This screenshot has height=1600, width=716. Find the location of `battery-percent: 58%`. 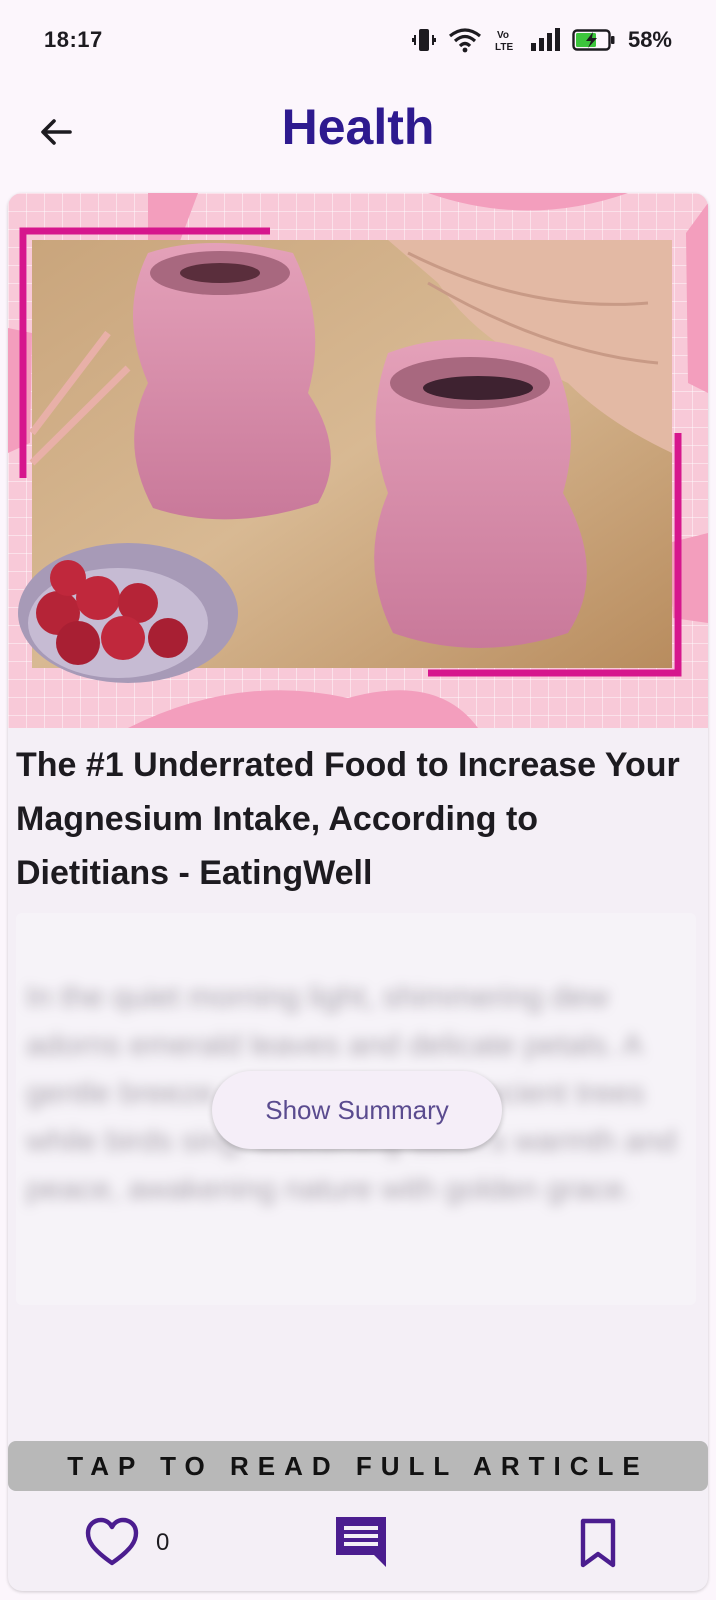

battery-percent: 58% is located at coordinates (649, 39).